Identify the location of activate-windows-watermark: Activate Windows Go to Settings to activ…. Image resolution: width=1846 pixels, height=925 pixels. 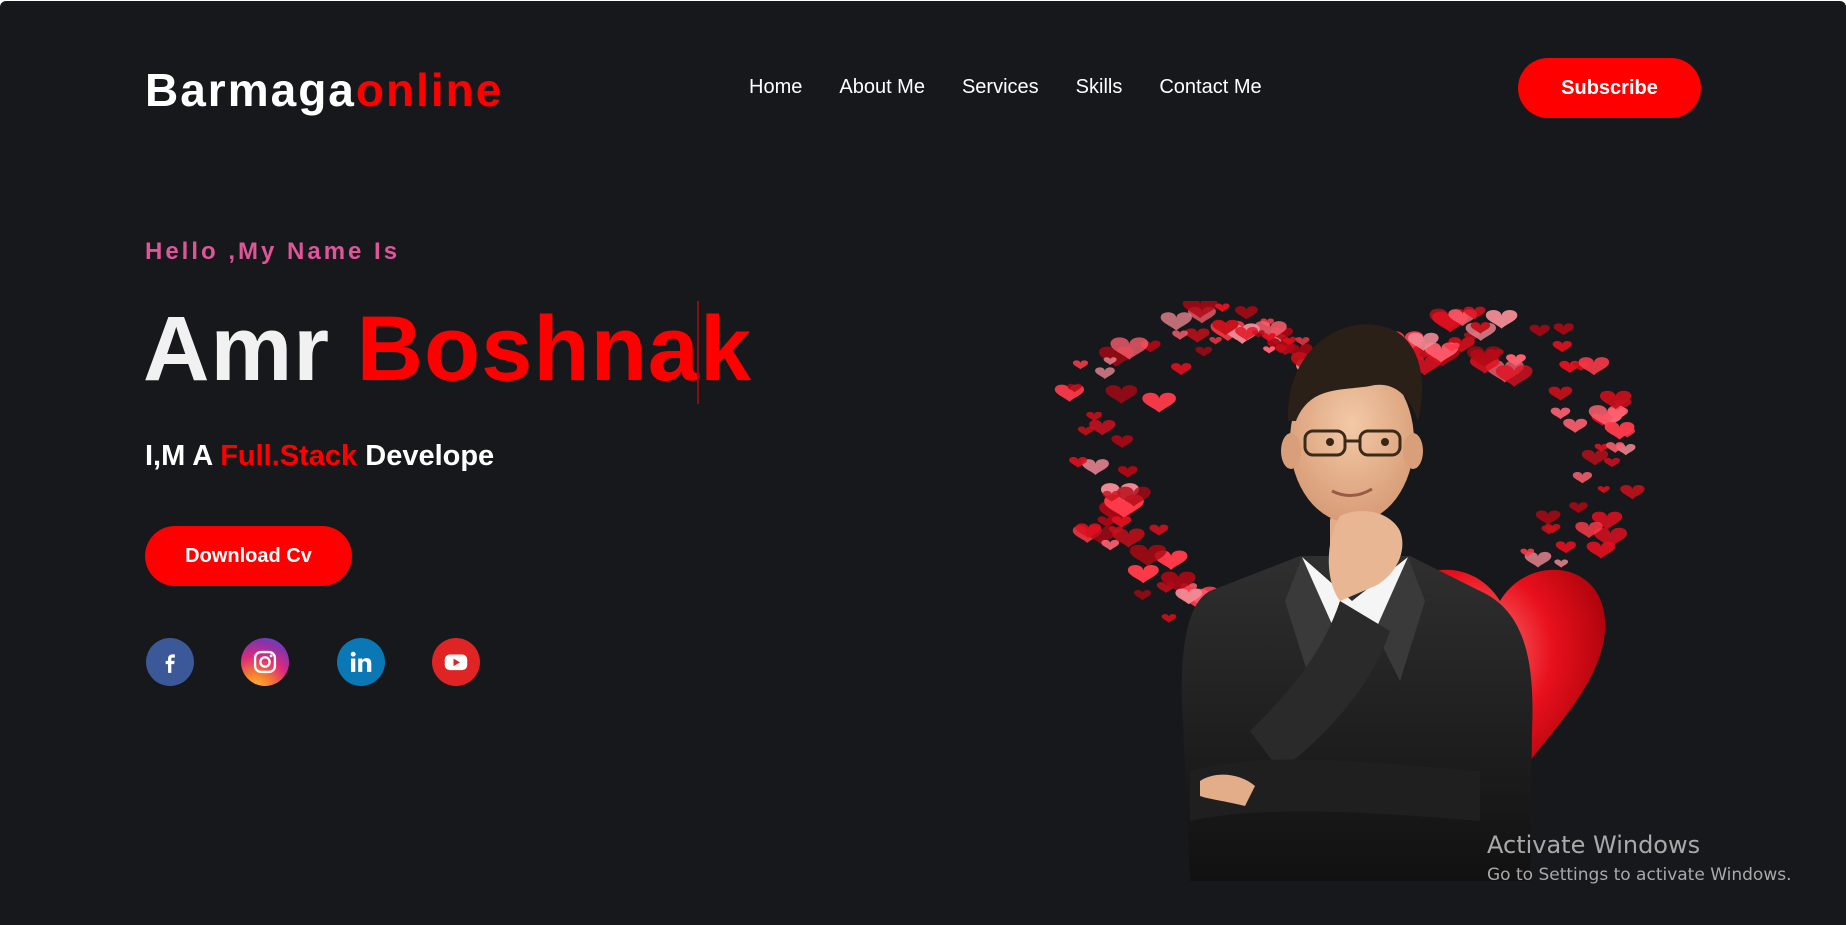
(1639, 858).